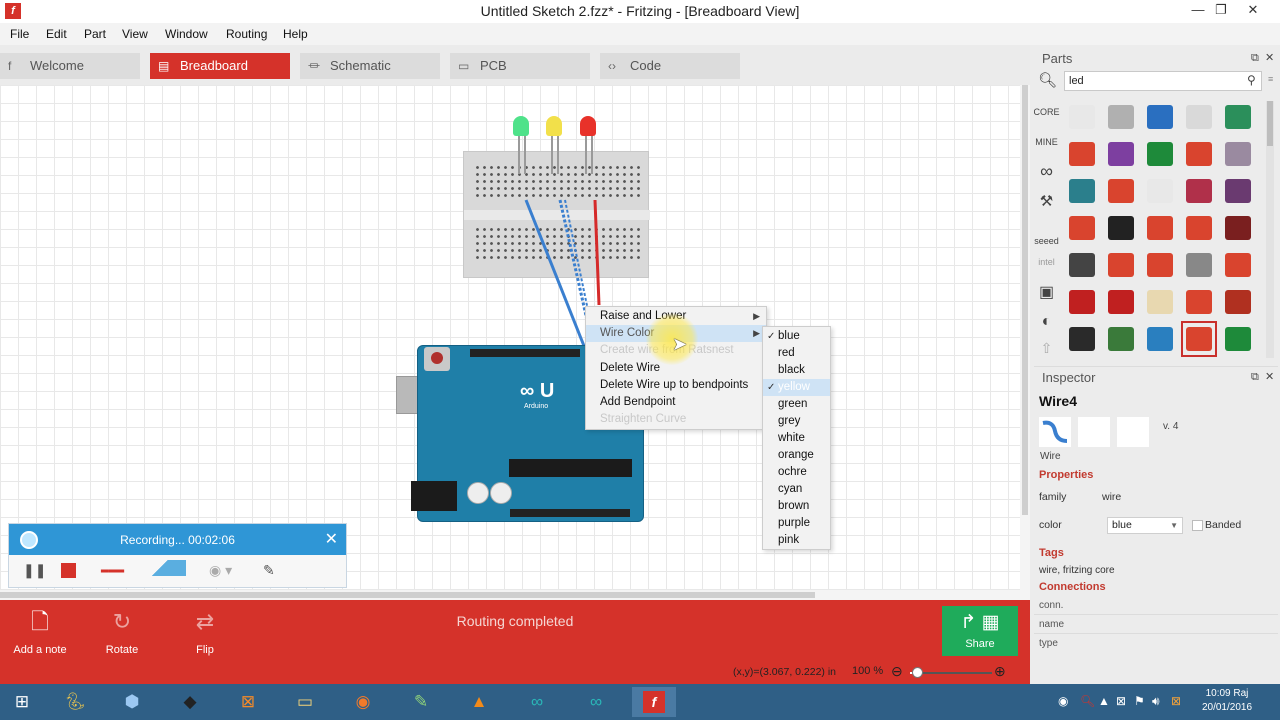 This screenshot has height=720, width=1280. What do you see at coordinates (1000, 671) in the screenshot?
I see `zoom-in-icon: ⊕` at bounding box center [1000, 671].